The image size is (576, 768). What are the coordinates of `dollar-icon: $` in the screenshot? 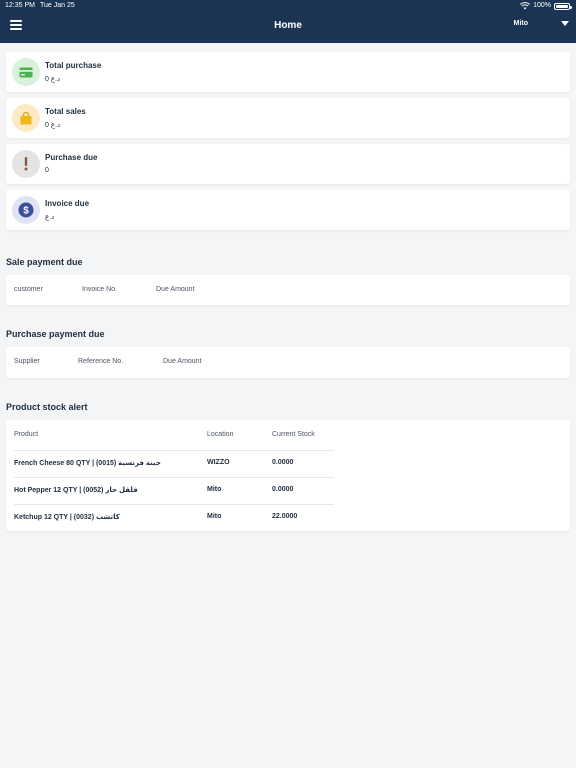 It's located at (26, 210).